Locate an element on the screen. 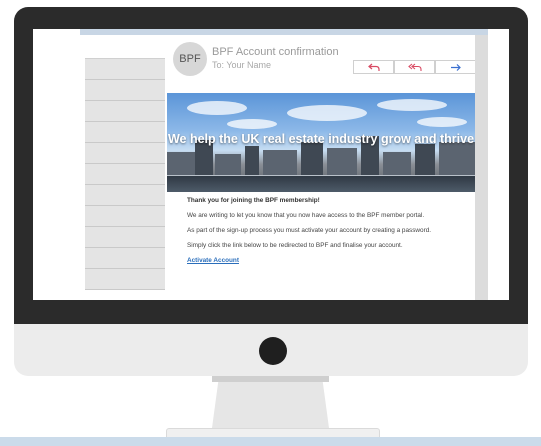 The height and width of the screenshot is (446, 541). monitor-stand is located at coordinates (270, 402).